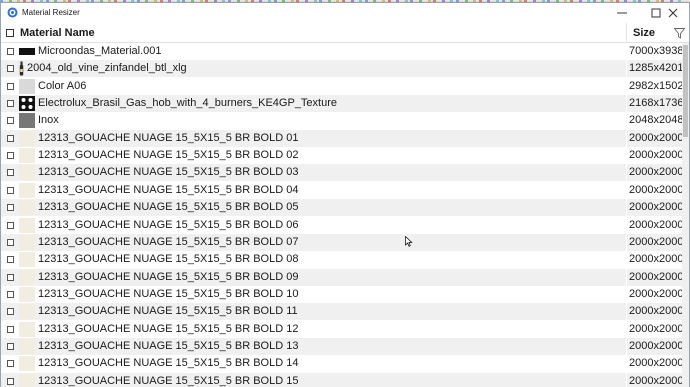 This screenshot has width=690, height=387. What do you see at coordinates (341, 120) in the screenshot?
I see `material-row: Inox 2048x2048` at bounding box center [341, 120].